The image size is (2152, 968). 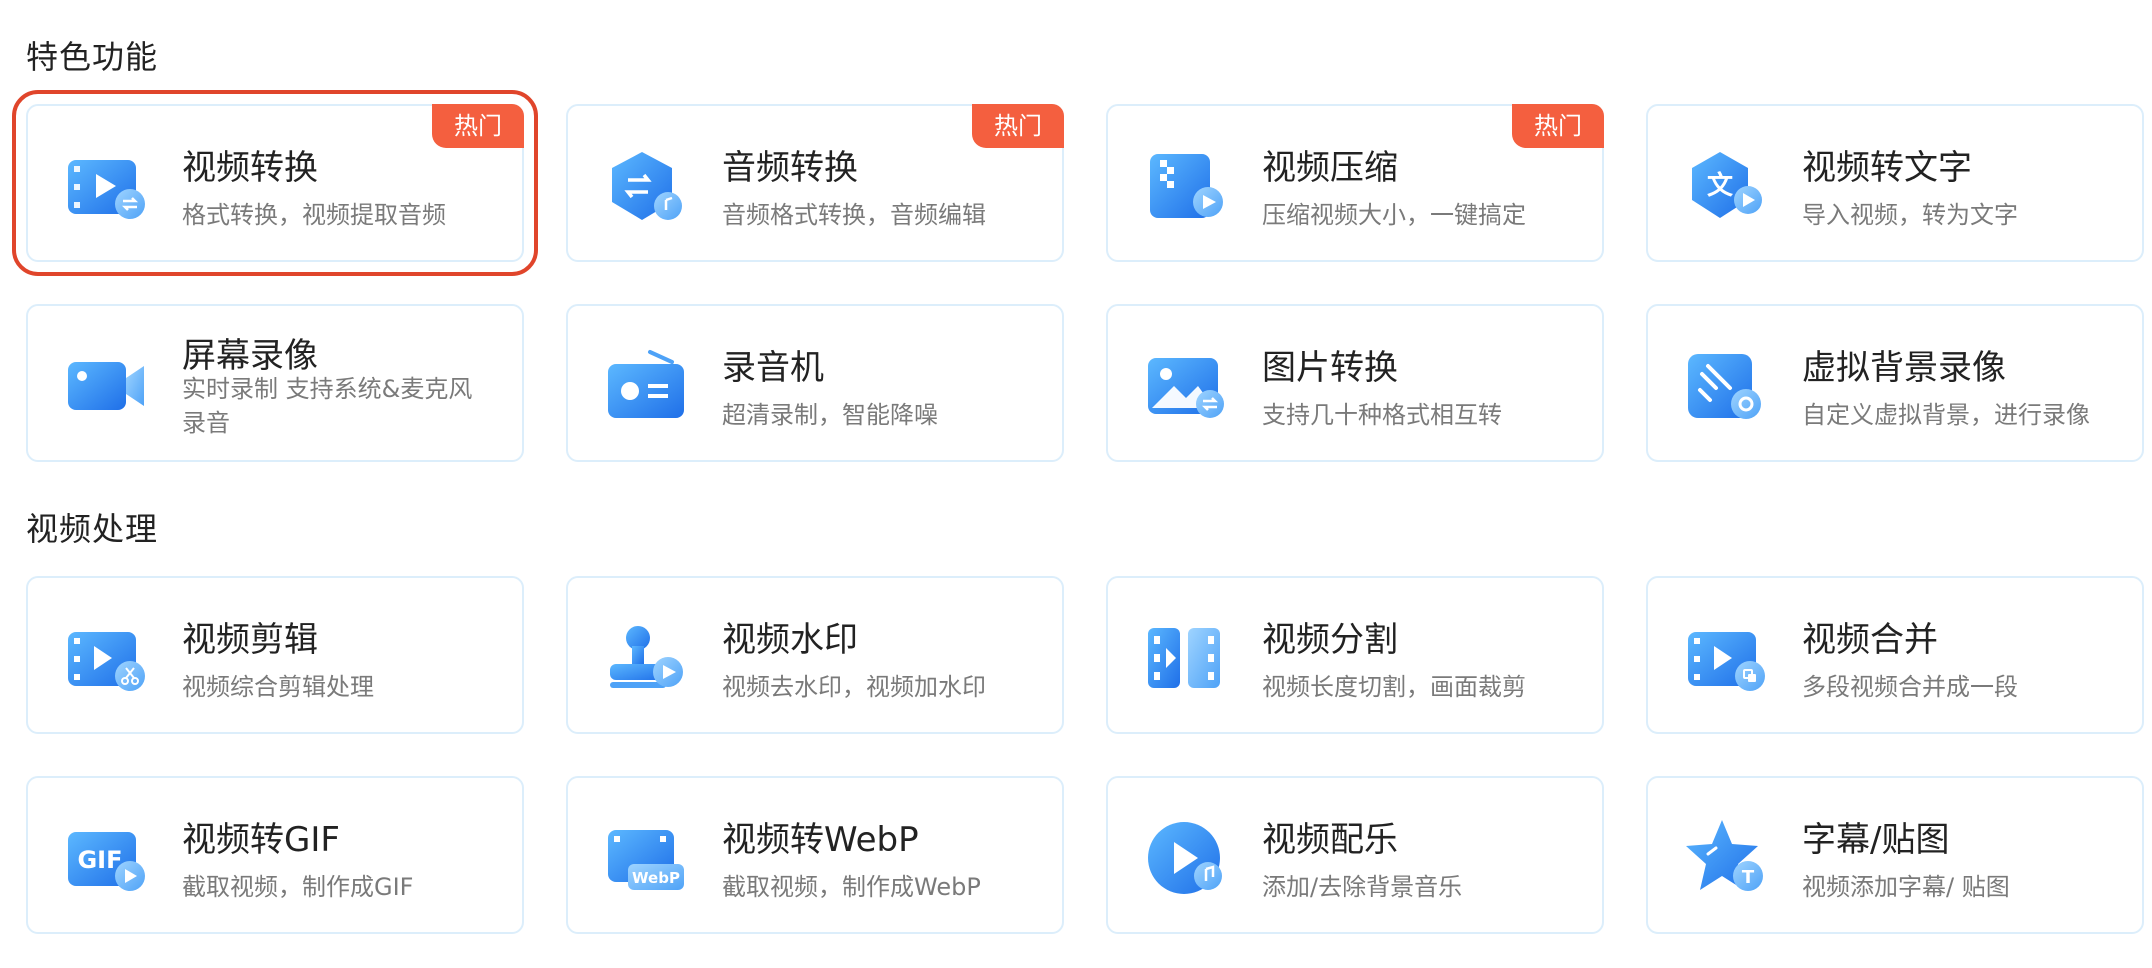 What do you see at coordinates (1870, 640) in the screenshot?
I see `card-title: 视频合并` at bounding box center [1870, 640].